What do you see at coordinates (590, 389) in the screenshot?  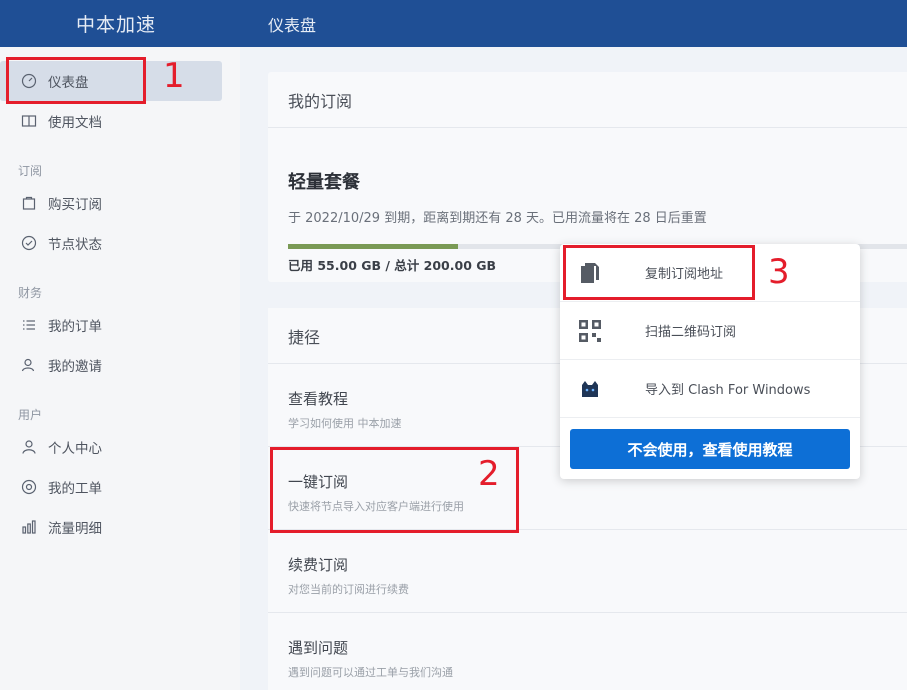 I see `clash-cat-icon` at bounding box center [590, 389].